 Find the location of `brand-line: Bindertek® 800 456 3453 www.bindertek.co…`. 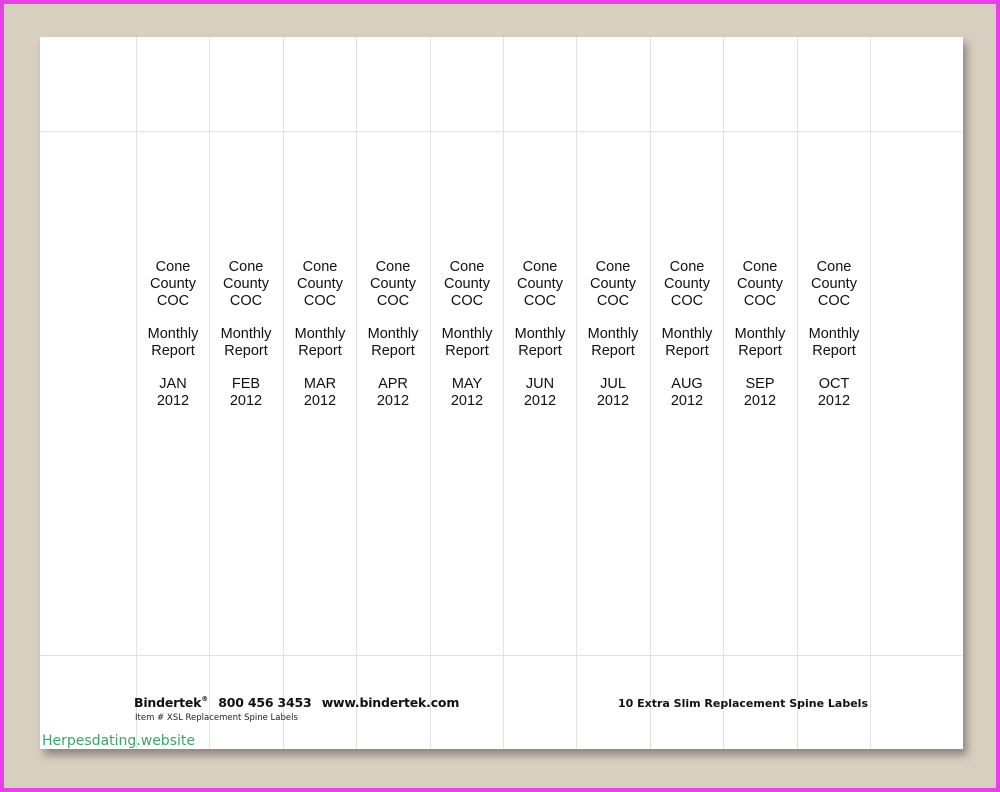

brand-line: Bindertek® 800 456 3453 www.bindertek.co… is located at coordinates (296, 702).